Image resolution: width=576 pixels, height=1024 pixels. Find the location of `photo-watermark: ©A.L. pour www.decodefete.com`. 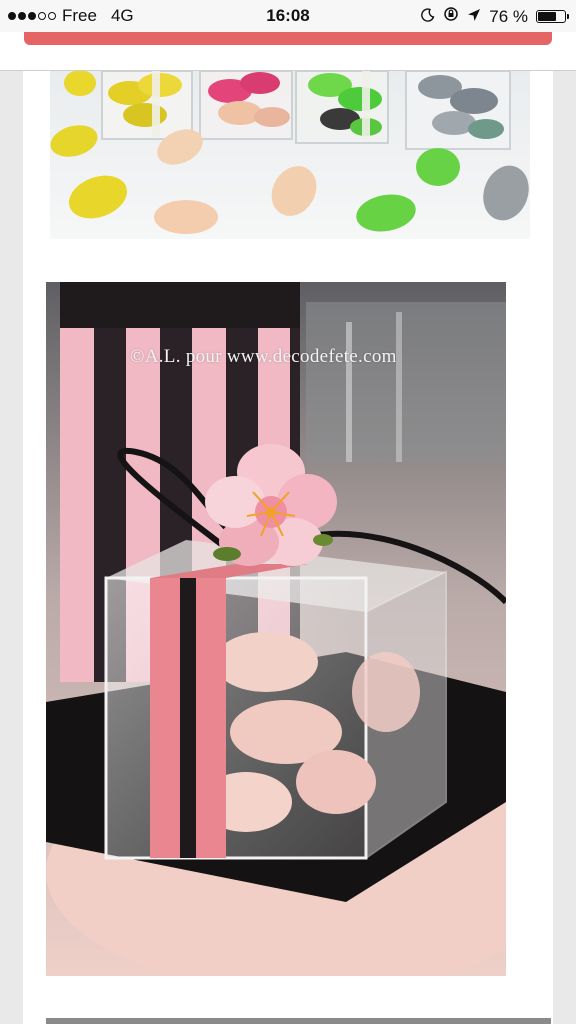

photo-watermark: ©A.L. pour www.decodefete.com is located at coordinates (263, 356).